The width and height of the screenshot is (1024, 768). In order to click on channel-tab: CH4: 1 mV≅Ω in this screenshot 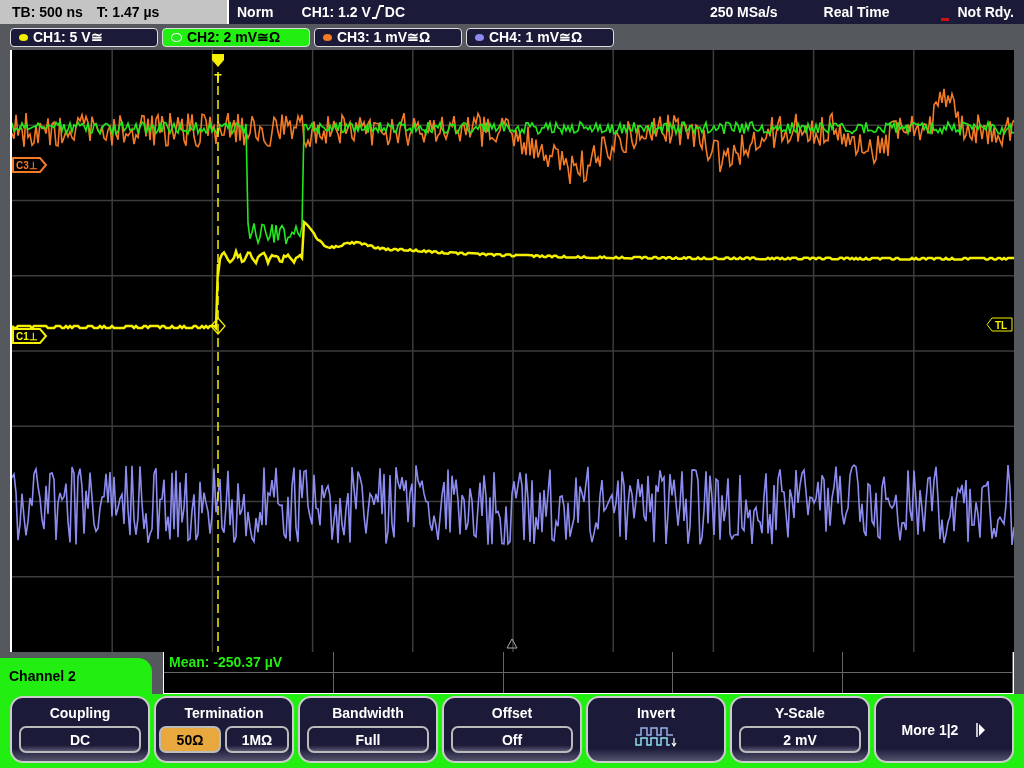, I will do `click(540, 37)`.